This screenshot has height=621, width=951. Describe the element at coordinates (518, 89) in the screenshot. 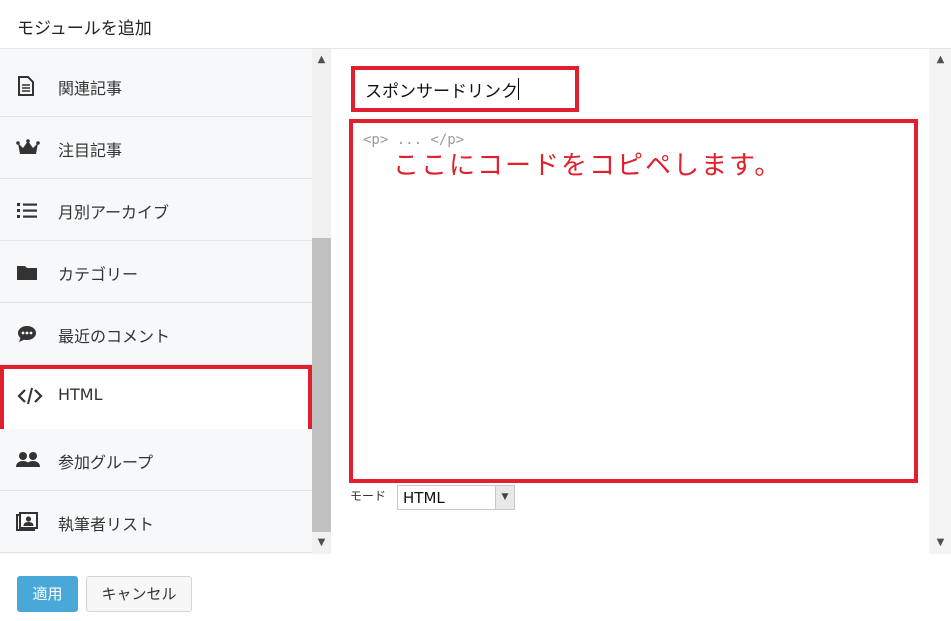

I see `text-caret` at that location.